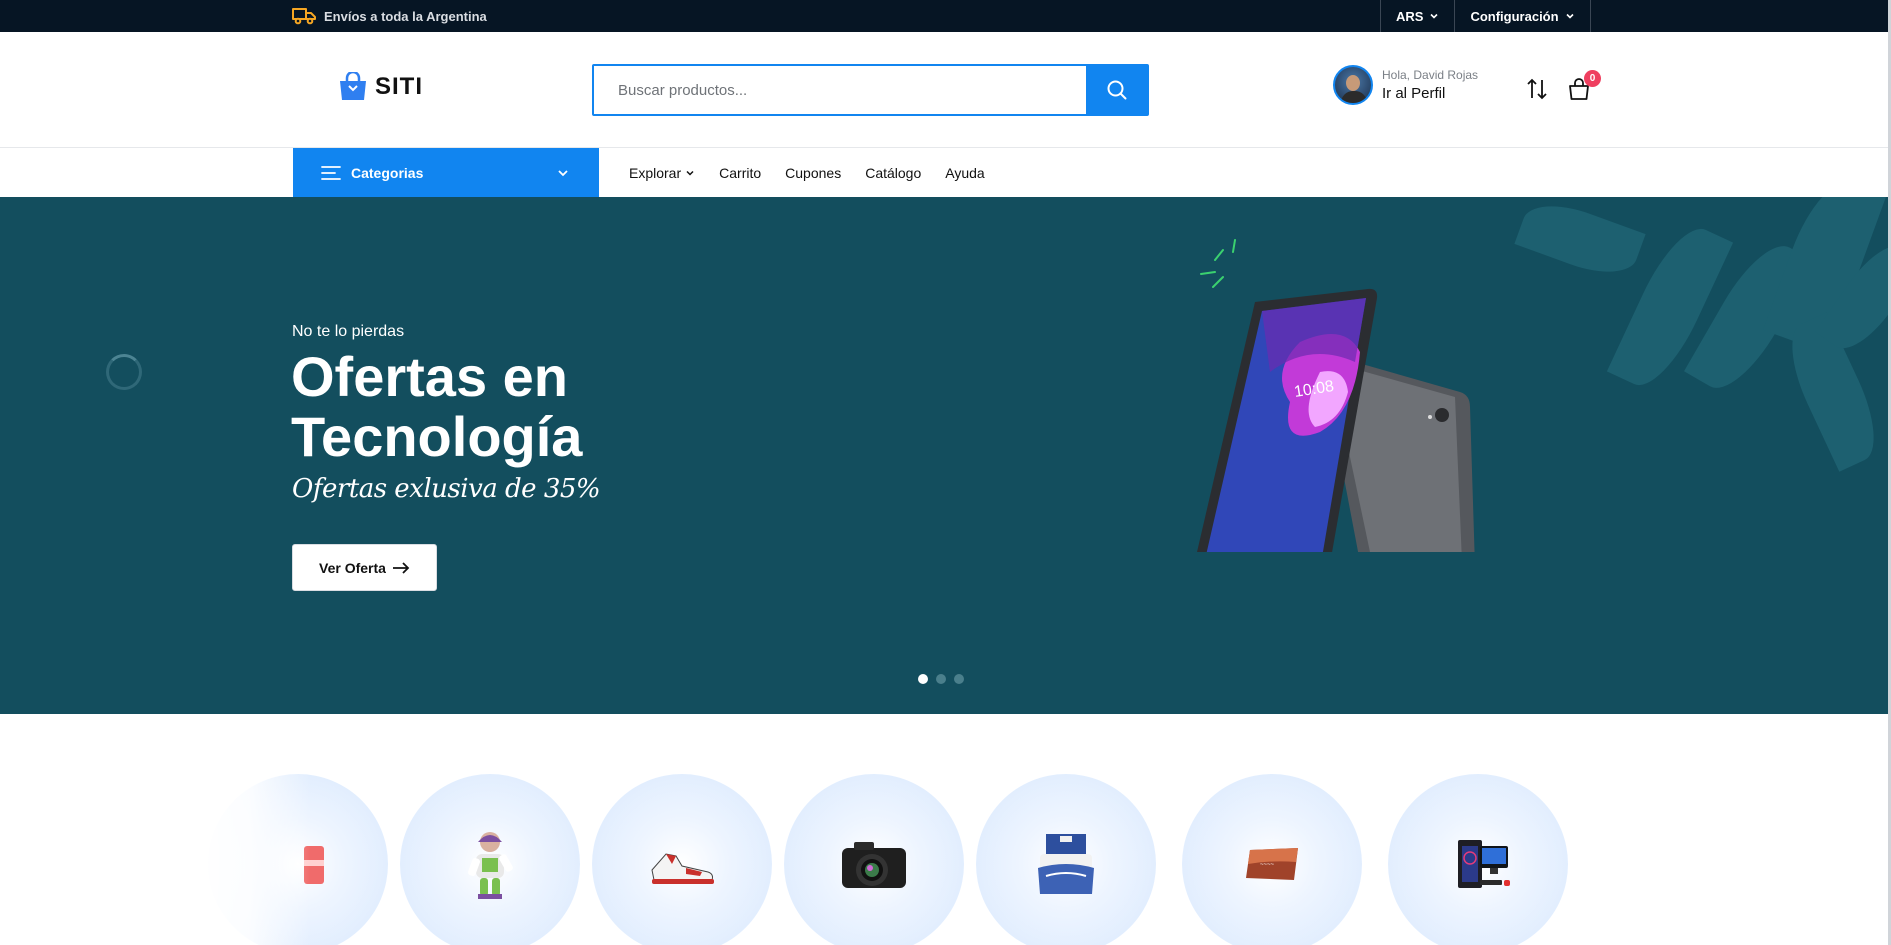  I want to click on greeting-text: Hola, David Rojas, so click(1430, 75).